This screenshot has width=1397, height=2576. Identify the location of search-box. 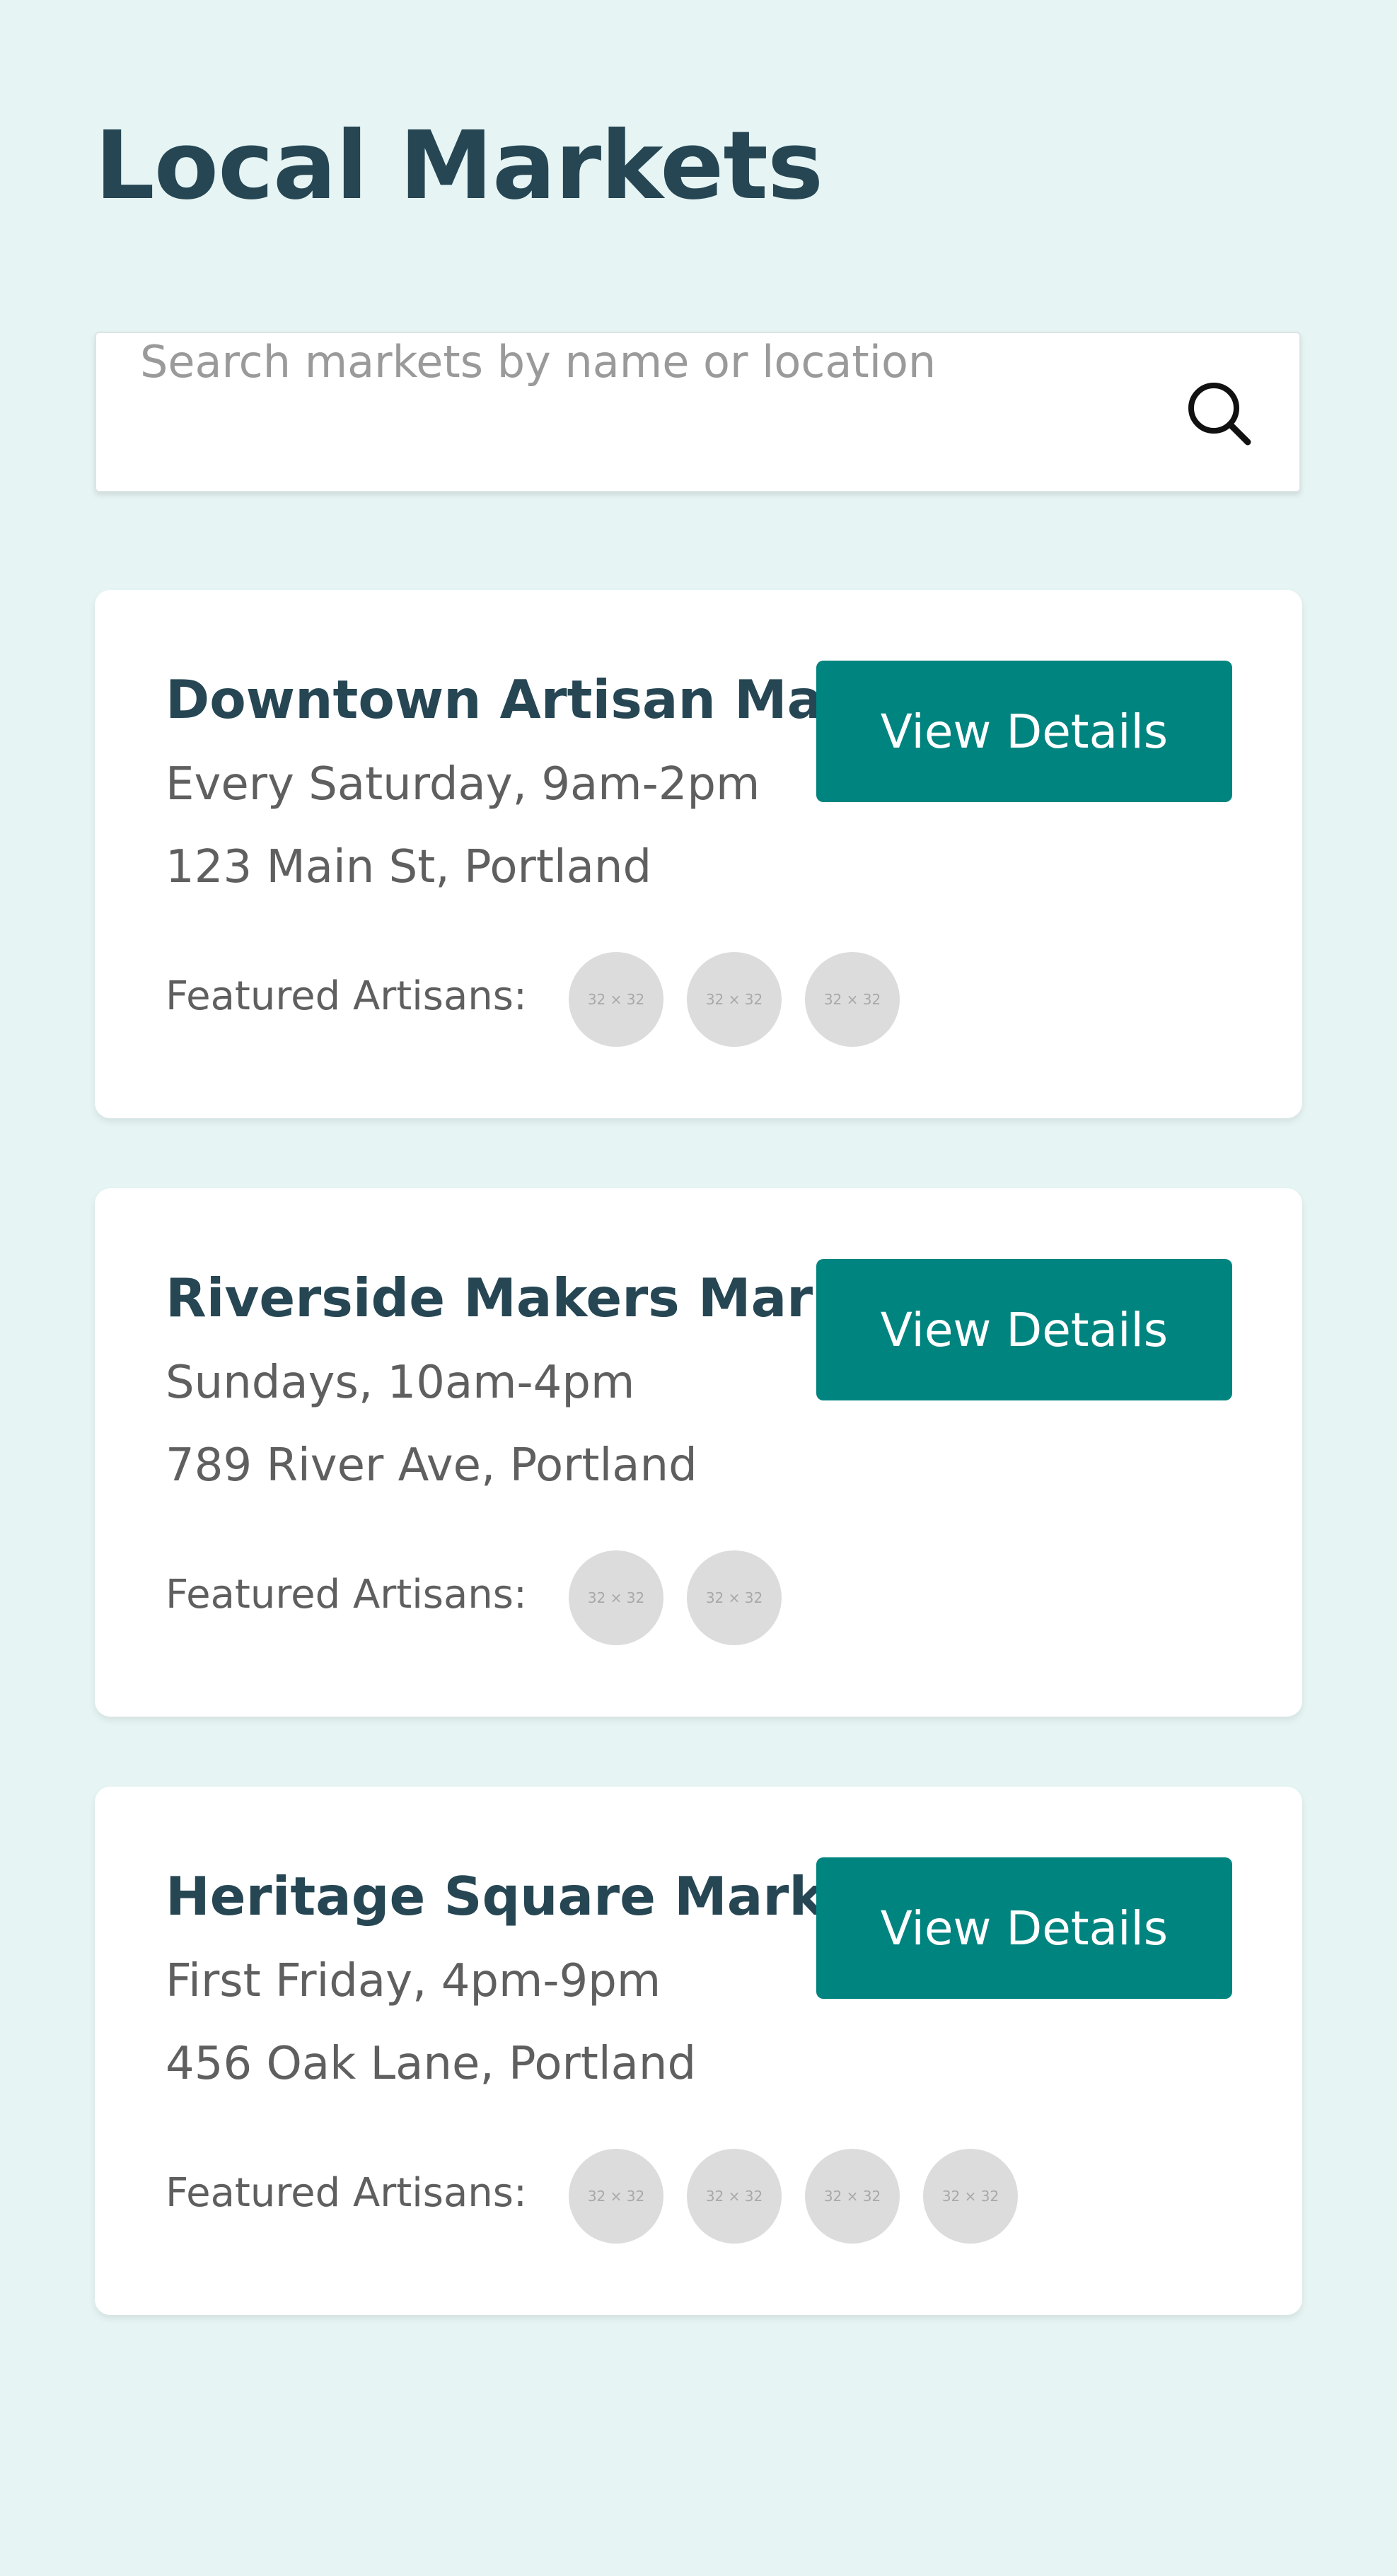
(698, 412).